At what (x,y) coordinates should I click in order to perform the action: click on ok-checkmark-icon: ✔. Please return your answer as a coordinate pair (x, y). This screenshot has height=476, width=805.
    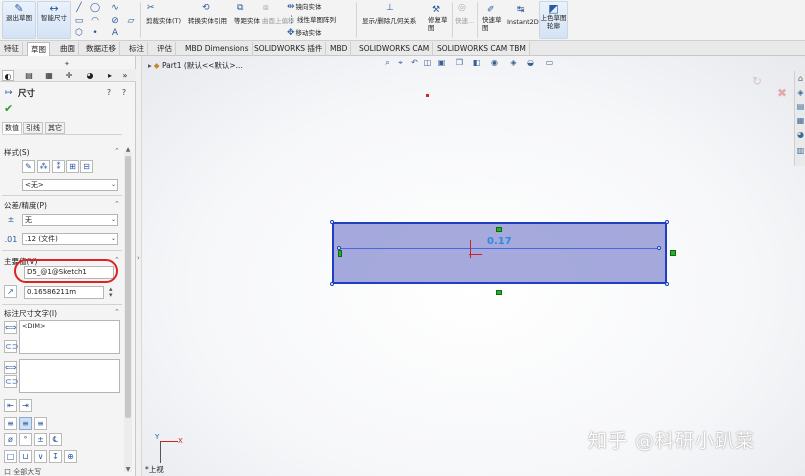
    Looking at the image, I should click on (8, 108).